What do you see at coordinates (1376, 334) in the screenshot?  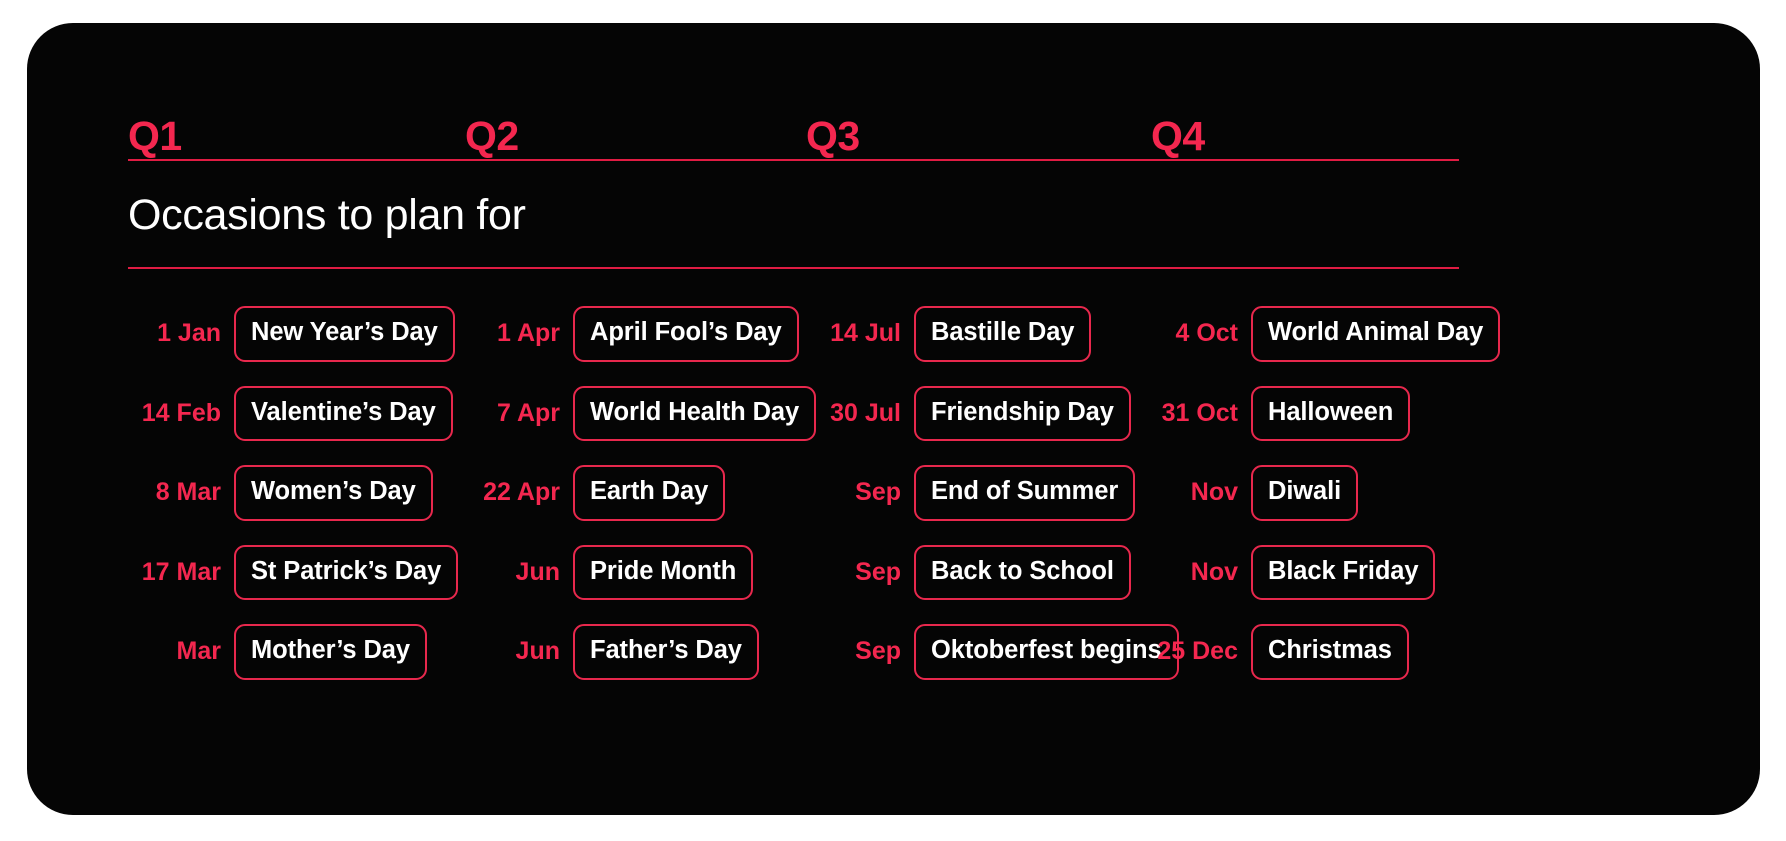 I see `occasion-pill: World Animal Day` at bounding box center [1376, 334].